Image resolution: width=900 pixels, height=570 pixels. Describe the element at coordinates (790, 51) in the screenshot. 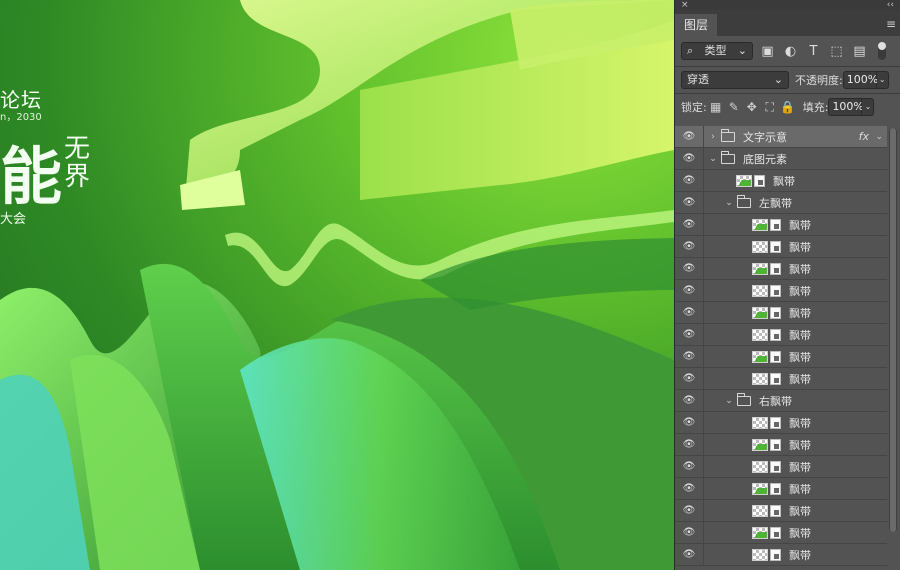

I see `adjustment-filter-icon: ◐` at that location.